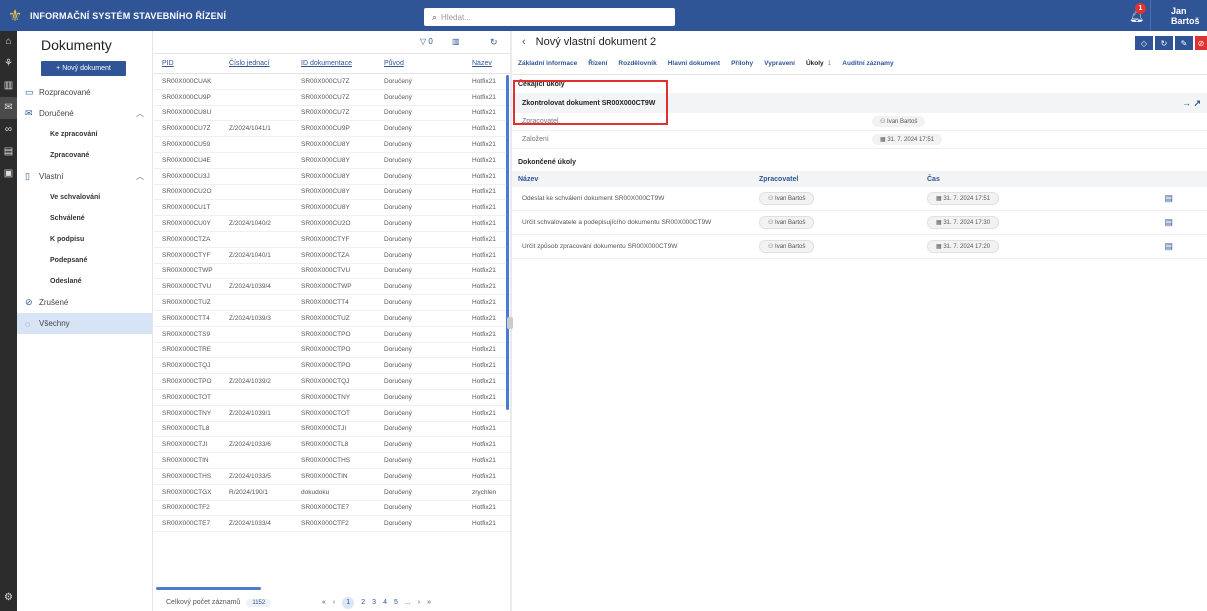 This screenshot has height=611, width=1207. I want to click on history-icon: ↻, so click(1164, 43).